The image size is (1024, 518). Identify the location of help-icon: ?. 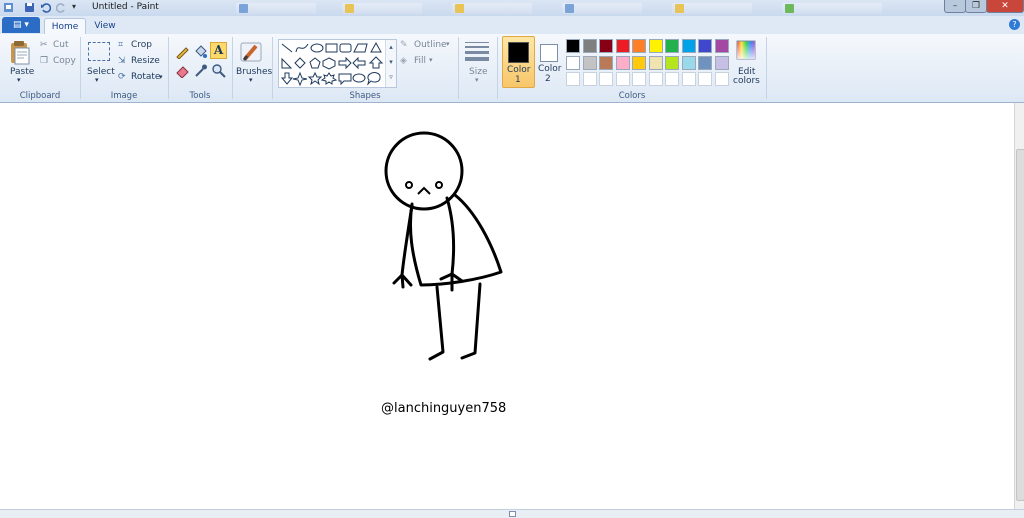
(1014, 24).